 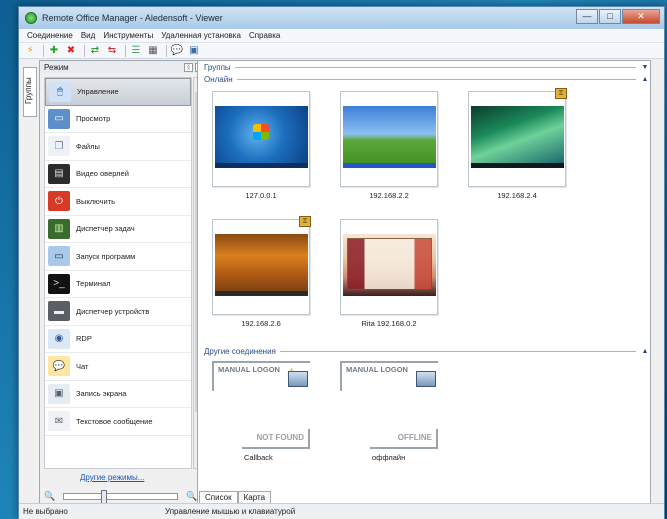 What do you see at coordinates (118, 202) in the screenshot?
I see `mode-item-shutdown: ⏻ Выключить` at bounding box center [118, 202].